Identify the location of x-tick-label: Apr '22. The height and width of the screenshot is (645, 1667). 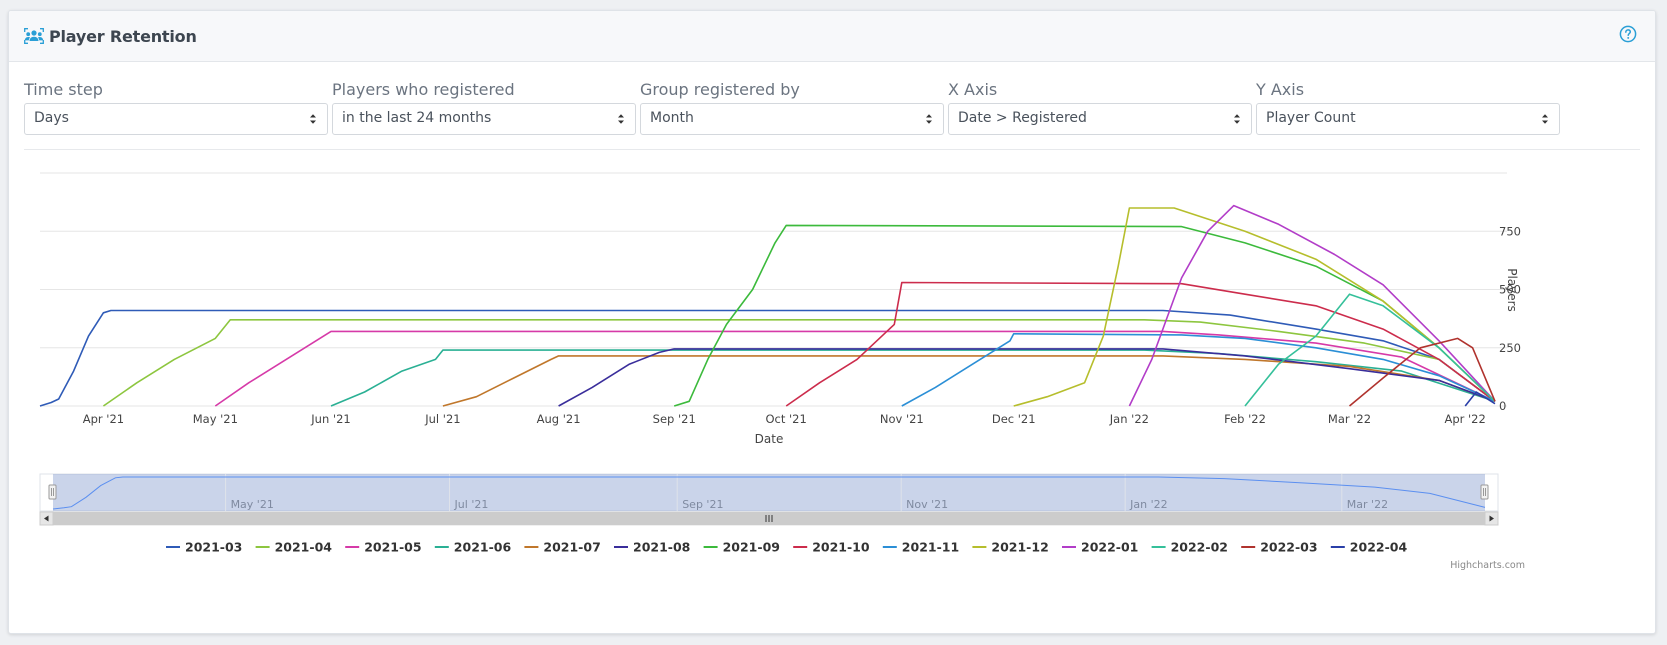
(1464, 419).